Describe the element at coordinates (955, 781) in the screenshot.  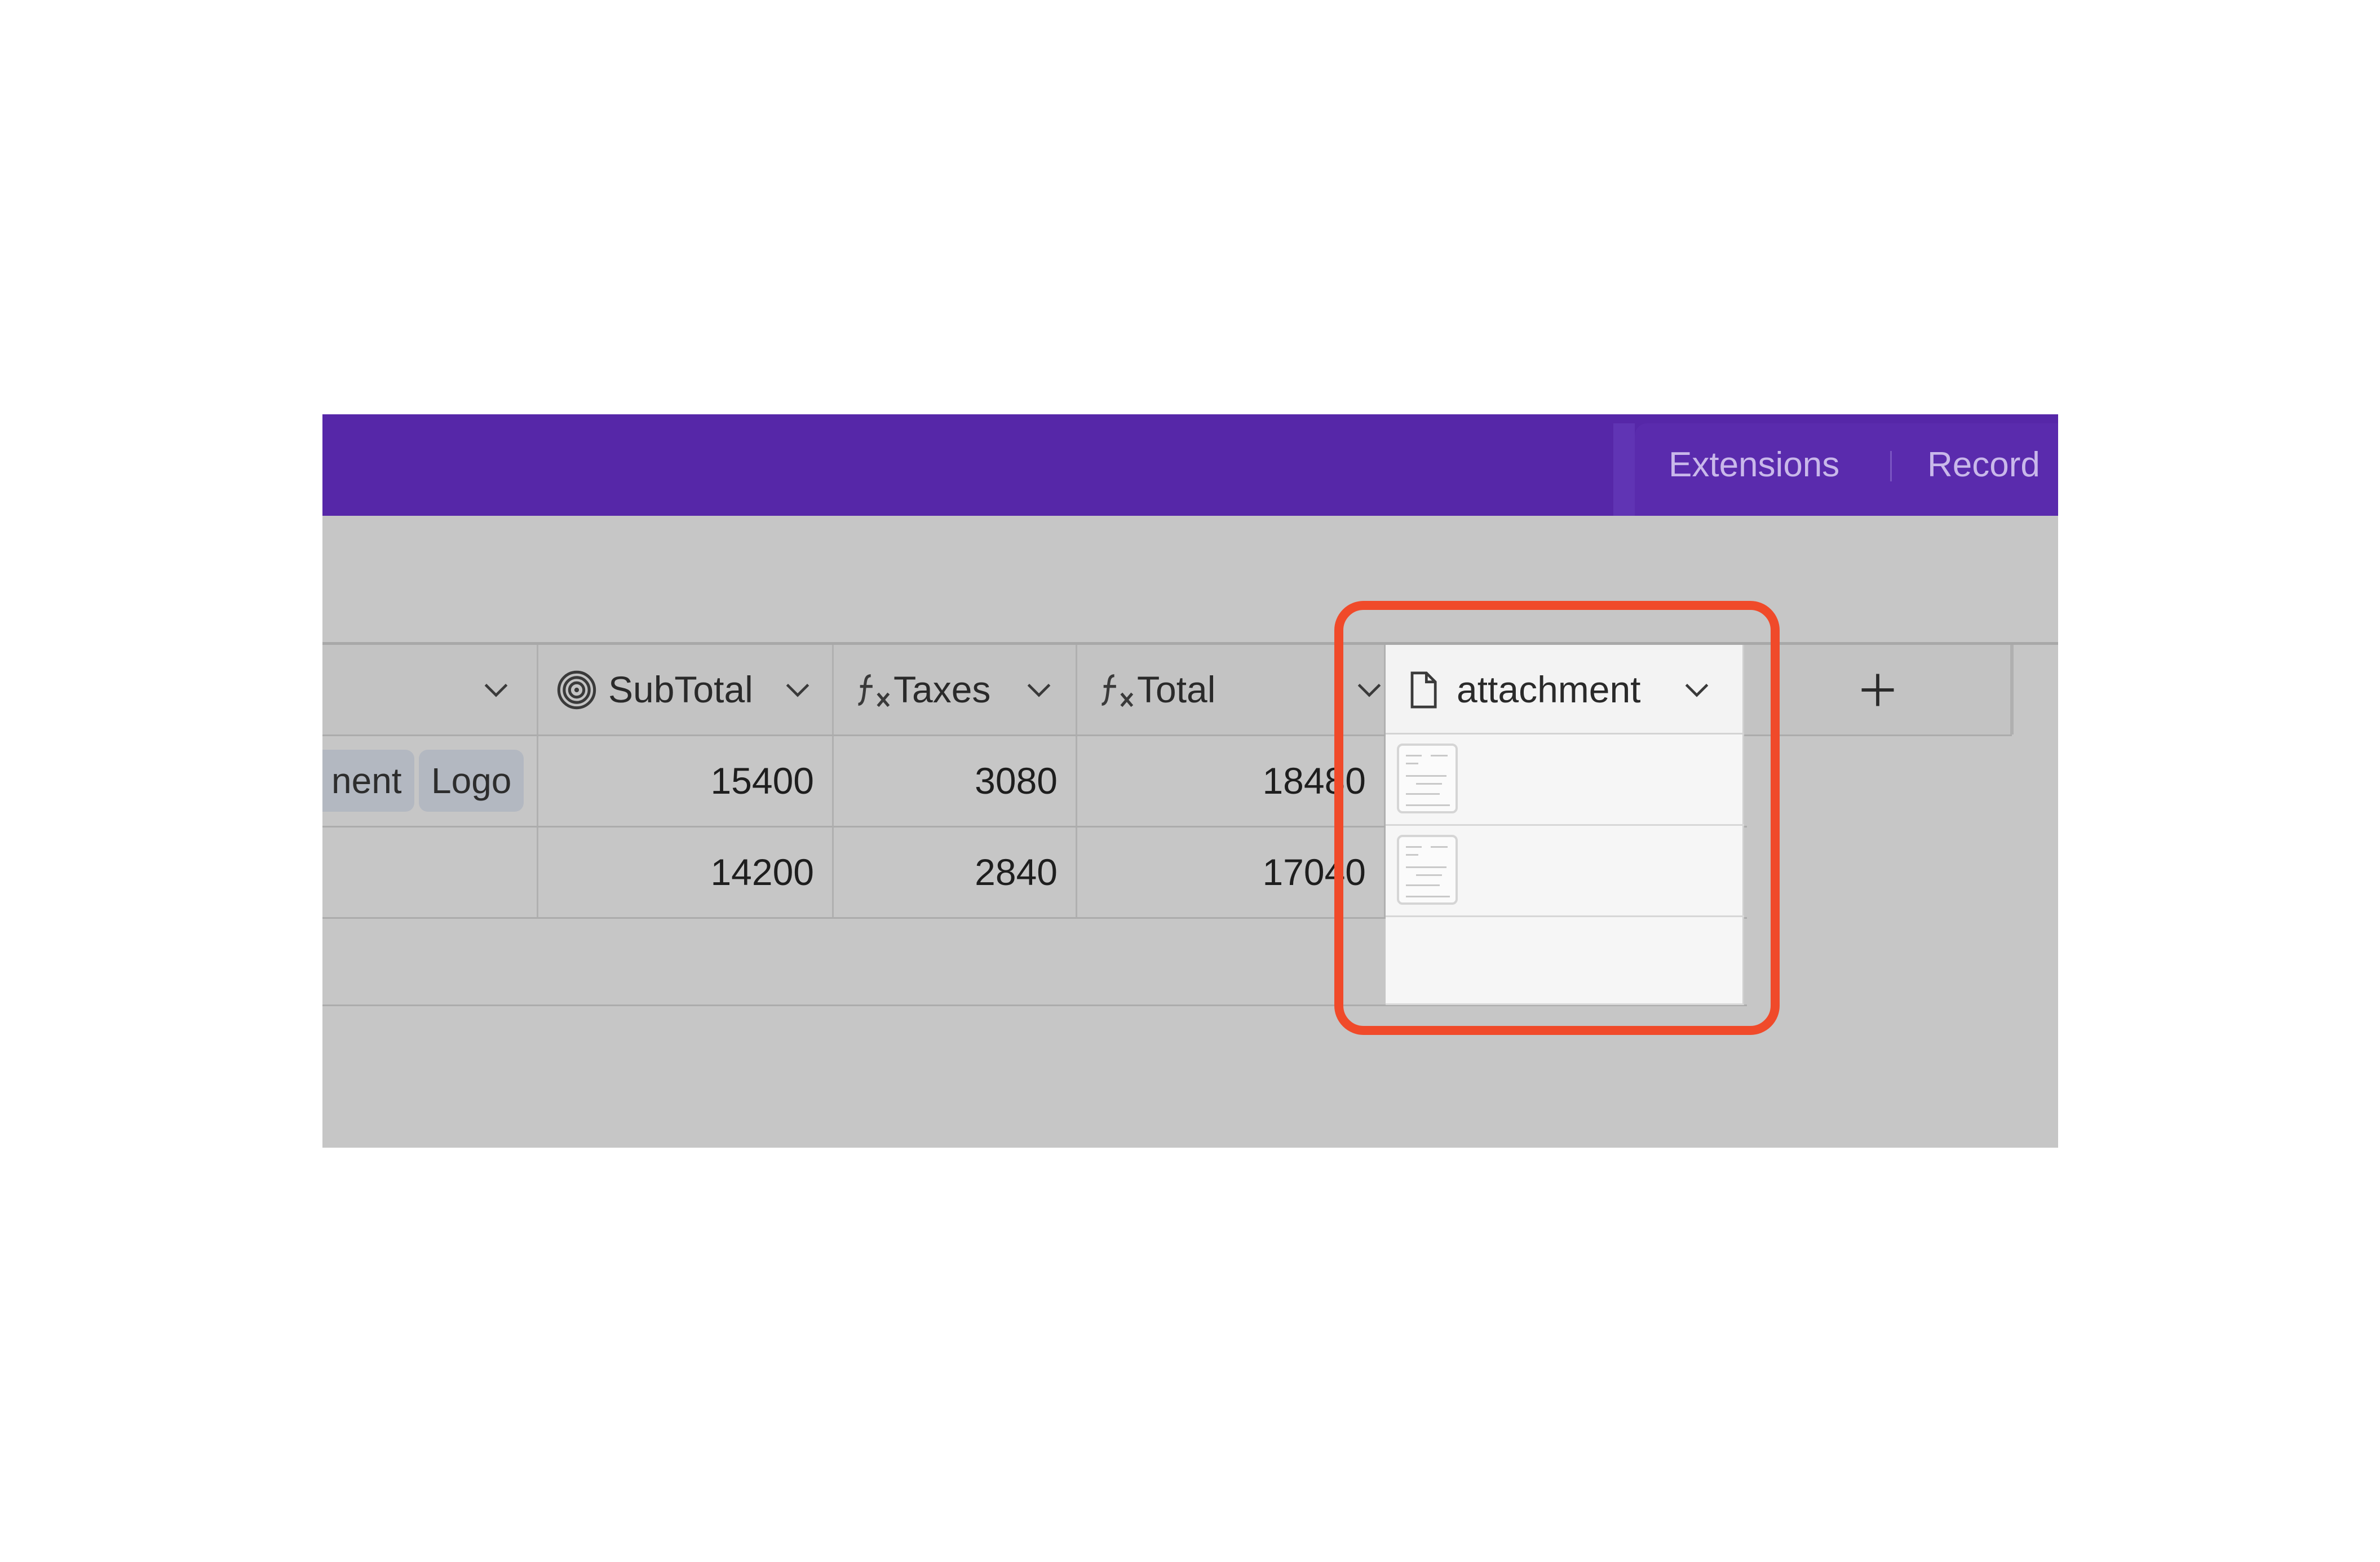
I see `taxes-cell: 3080` at that location.